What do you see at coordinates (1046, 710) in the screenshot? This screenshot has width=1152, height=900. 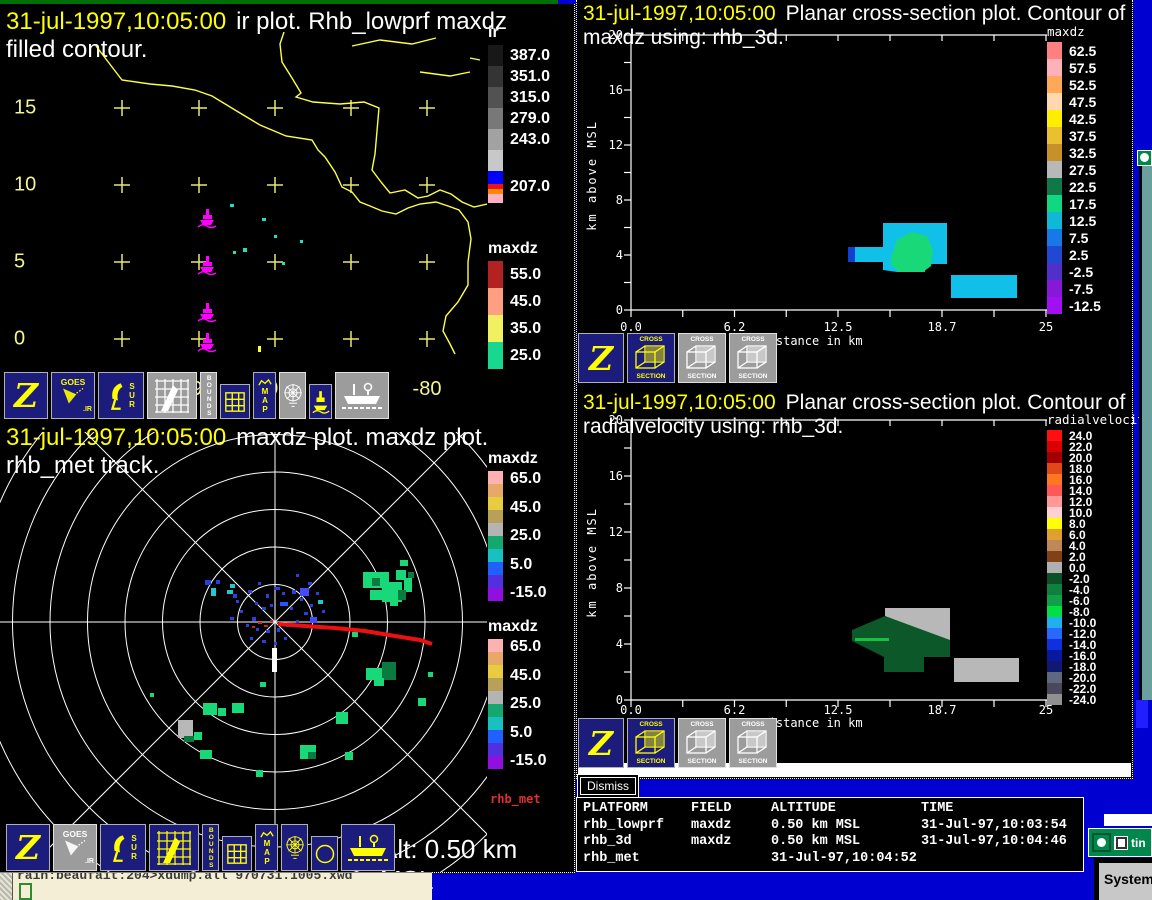 I see `tick-label: 25` at bounding box center [1046, 710].